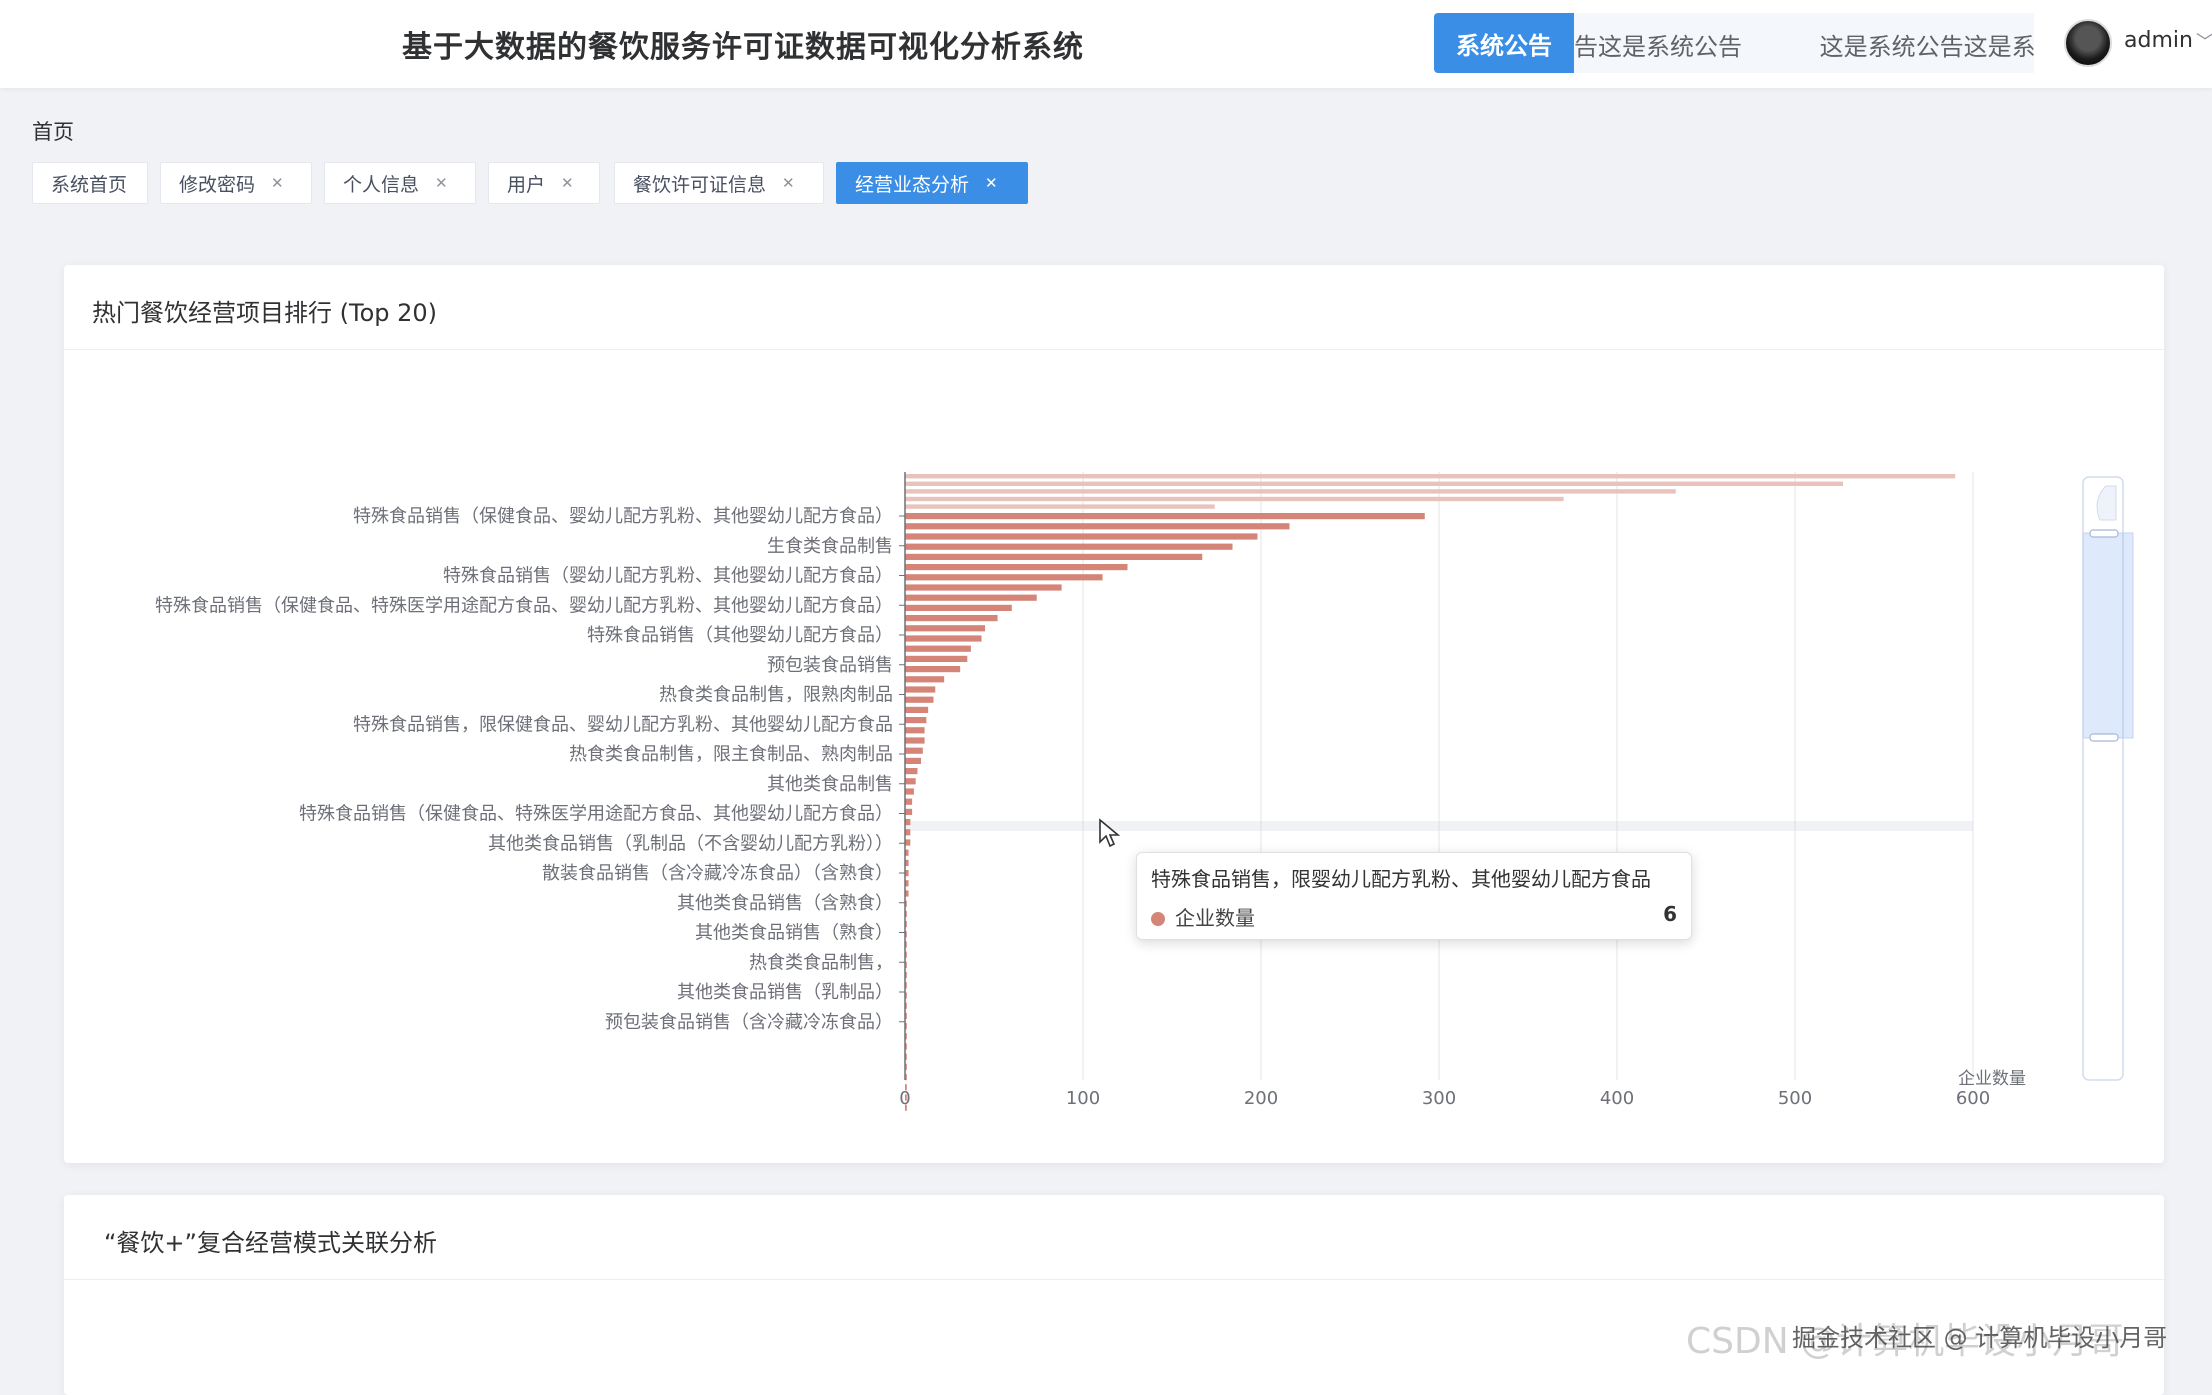 The height and width of the screenshot is (1395, 2212). What do you see at coordinates (1992, 1079) in the screenshot?
I see `x-axis-label: 企业数量` at bounding box center [1992, 1079].